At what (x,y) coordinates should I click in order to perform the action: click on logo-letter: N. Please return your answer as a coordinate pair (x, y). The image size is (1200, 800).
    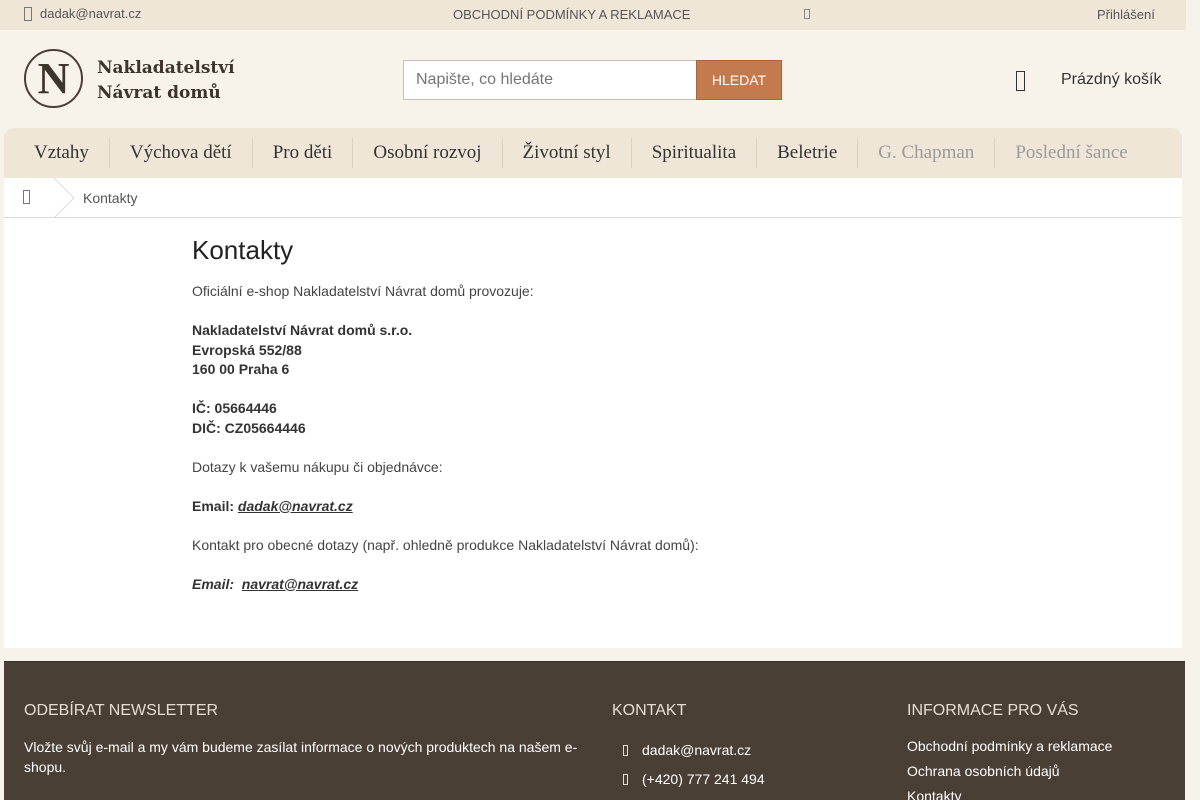
    Looking at the image, I should click on (53, 78).